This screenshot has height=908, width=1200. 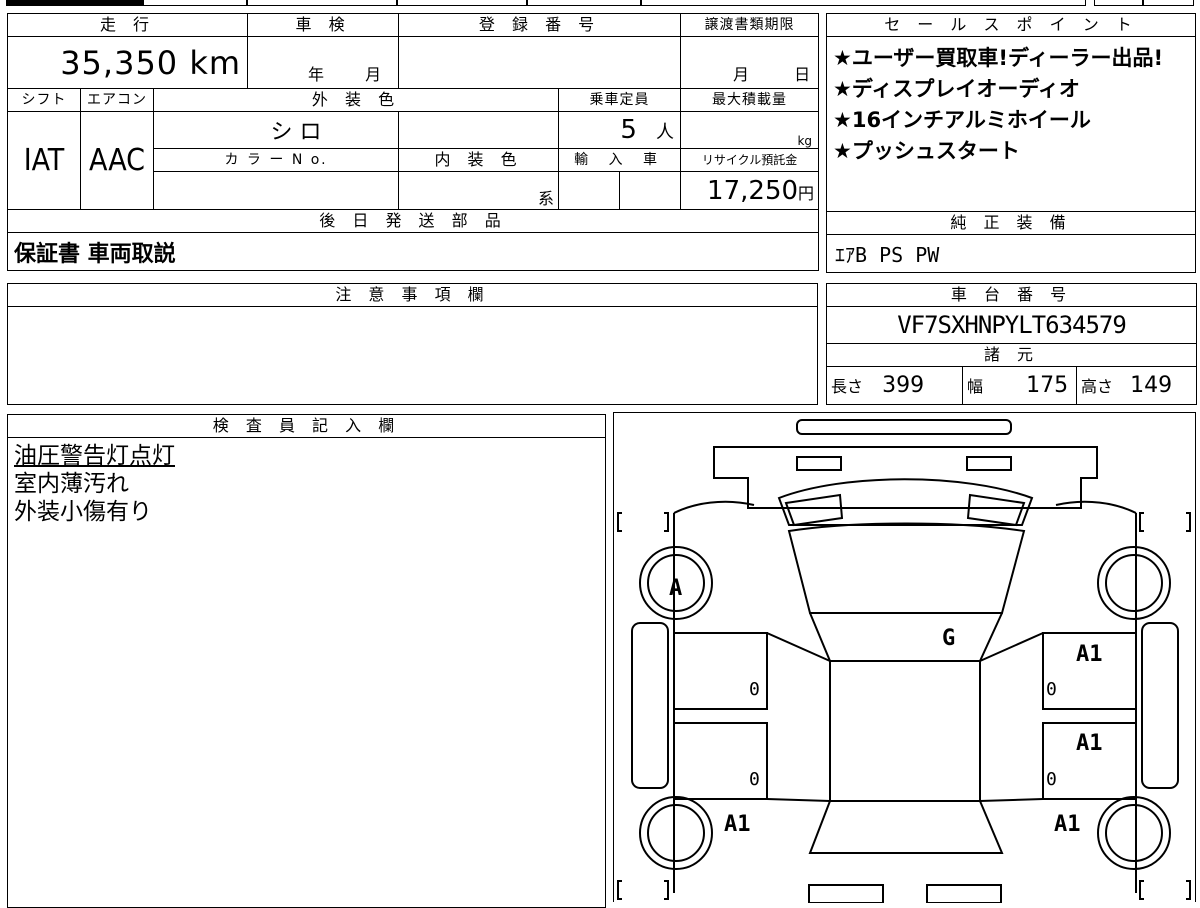 What do you see at coordinates (846, 894) in the screenshot?
I see `rear-bumper-left` at bounding box center [846, 894].